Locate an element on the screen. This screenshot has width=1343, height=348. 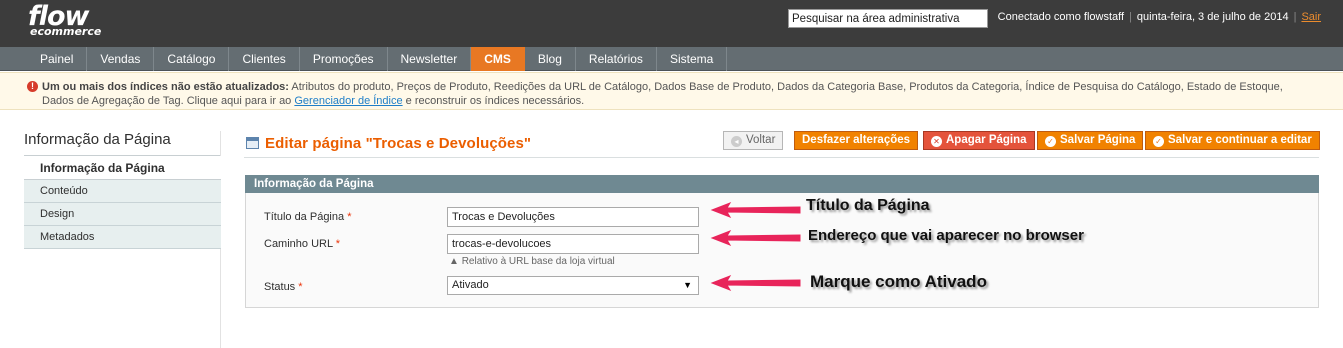
title-label: Título da Página * is located at coordinates (307, 217).